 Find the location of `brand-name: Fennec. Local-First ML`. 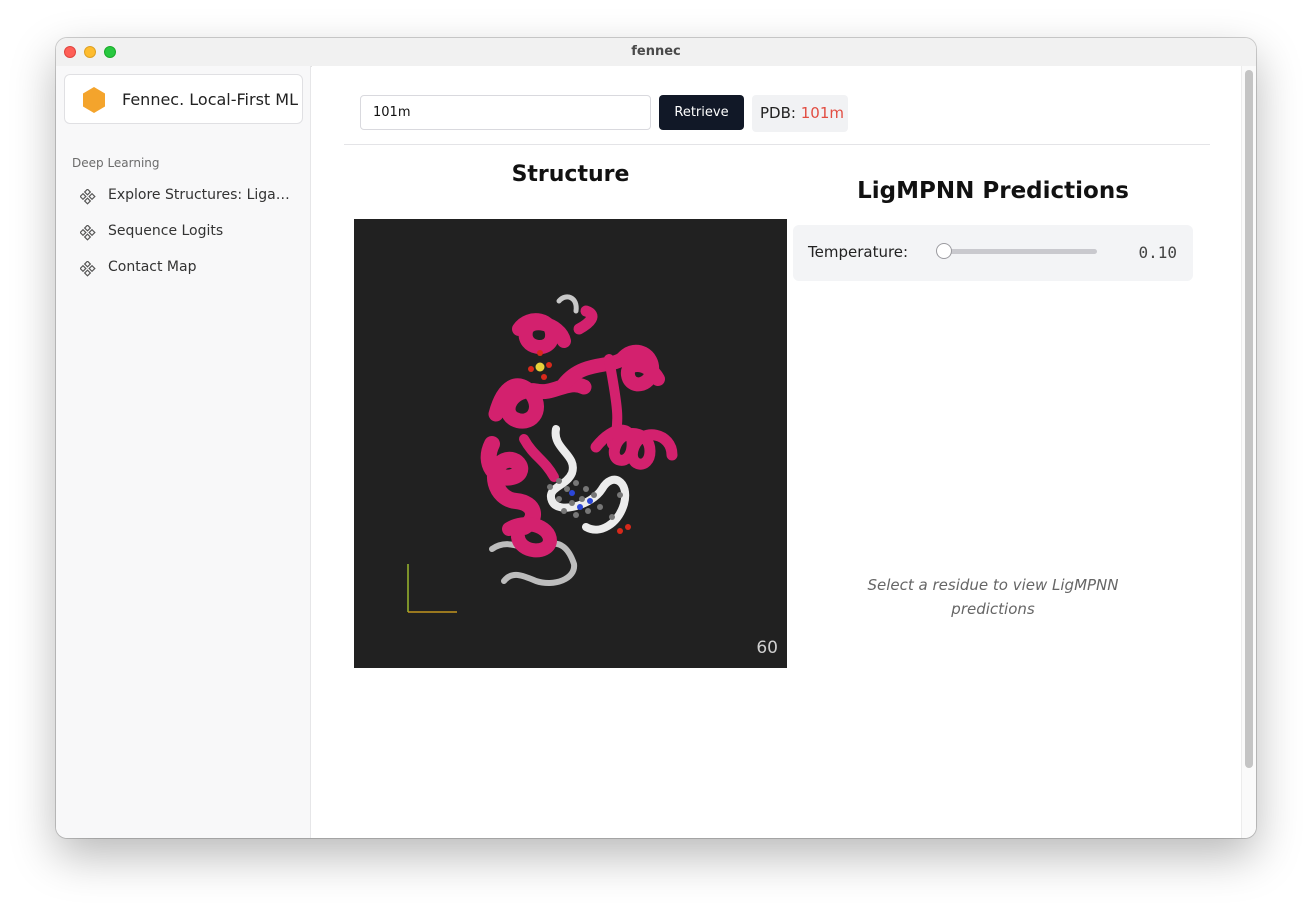

brand-name: Fennec. Local-First ML is located at coordinates (210, 99).